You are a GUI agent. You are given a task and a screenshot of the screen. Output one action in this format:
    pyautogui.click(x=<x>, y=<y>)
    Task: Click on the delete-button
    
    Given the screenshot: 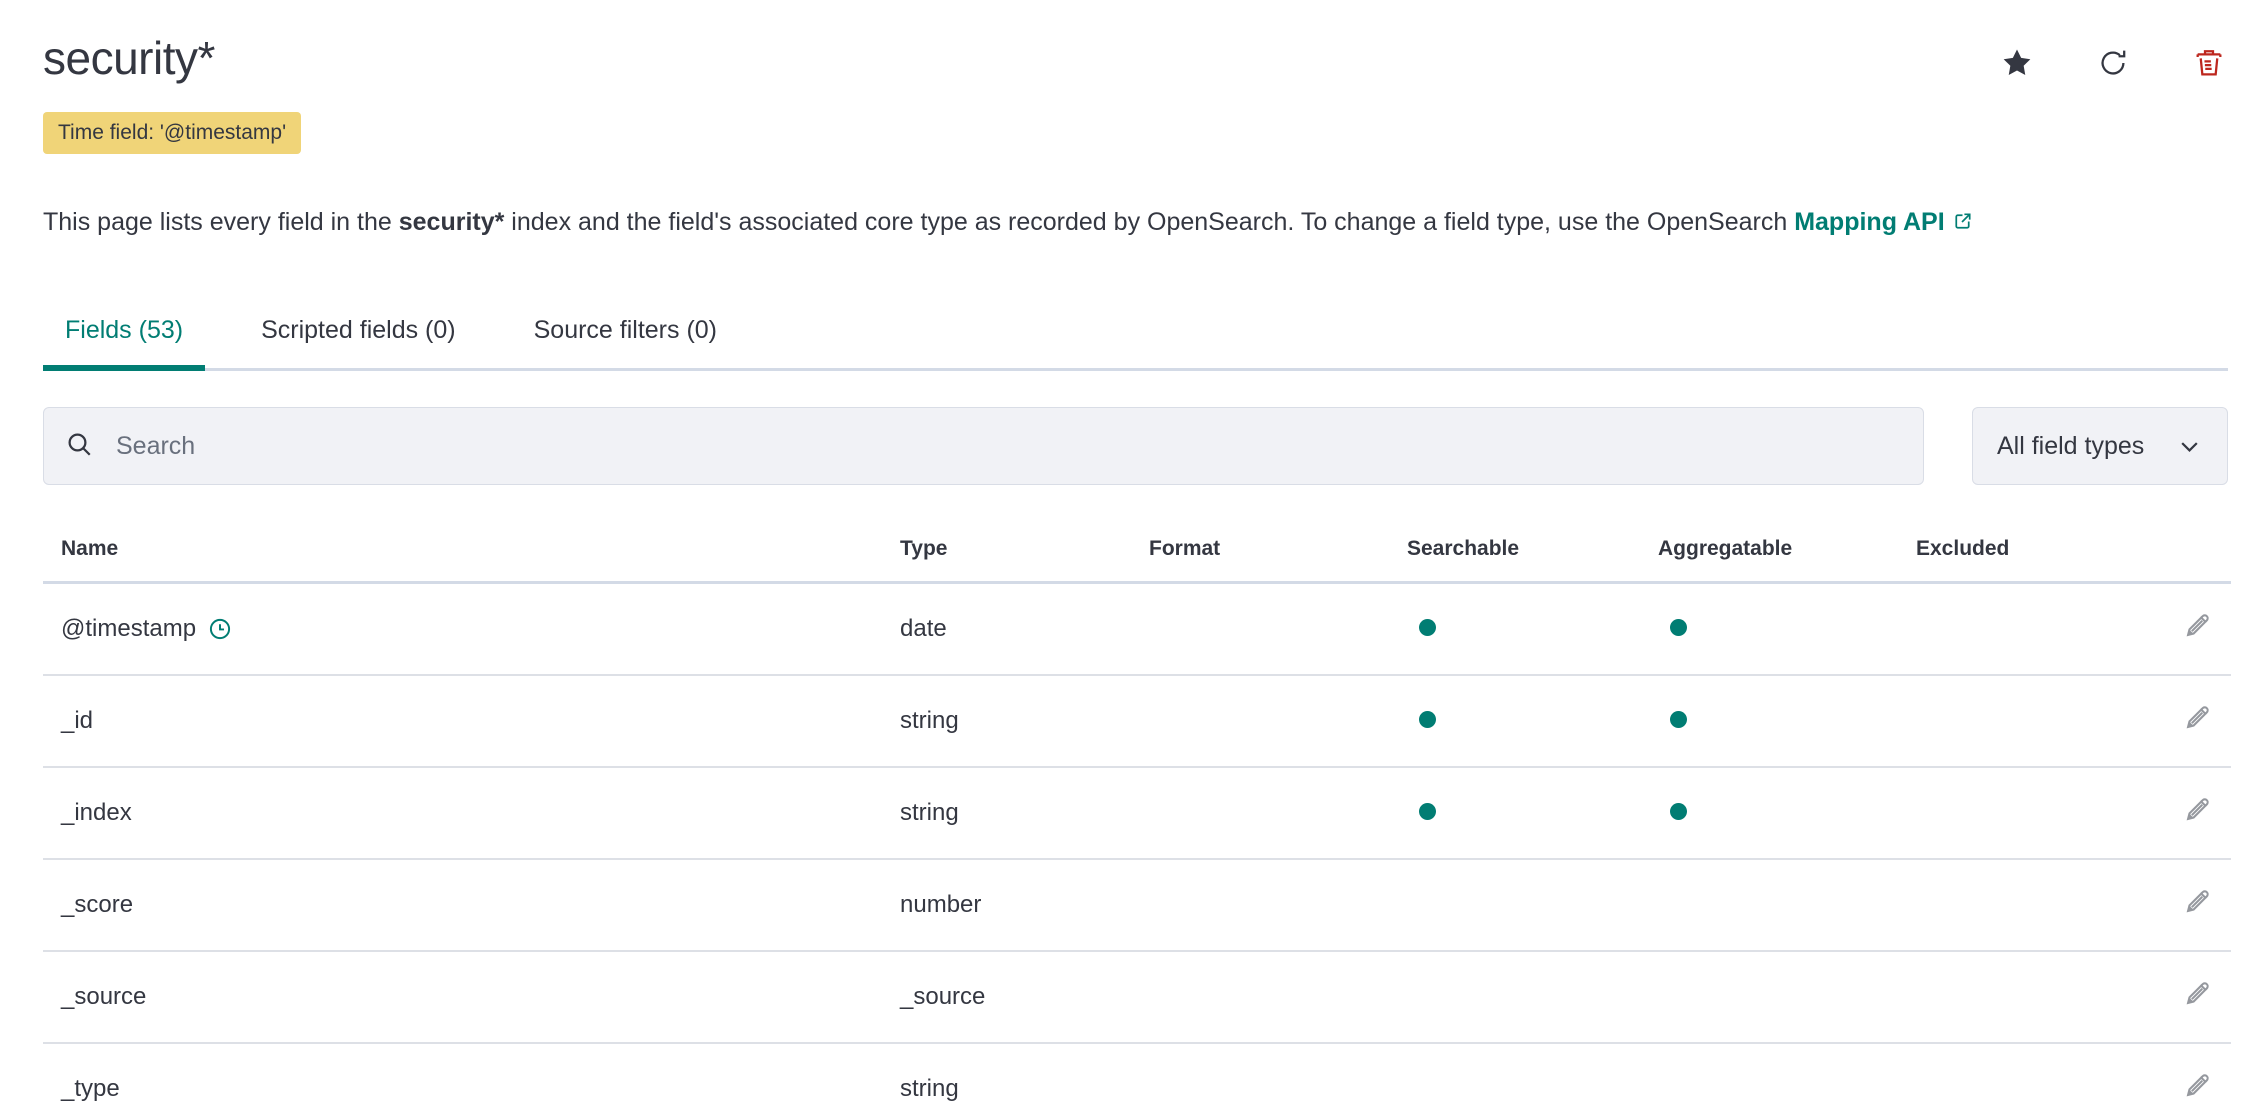 What is the action you would take?
    pyautogui.click(x=2209, y=63)
    